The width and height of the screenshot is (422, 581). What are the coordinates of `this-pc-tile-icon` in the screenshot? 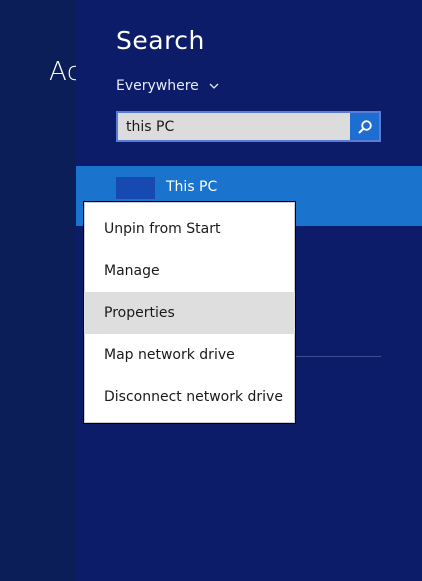 It's located at (135, 188).